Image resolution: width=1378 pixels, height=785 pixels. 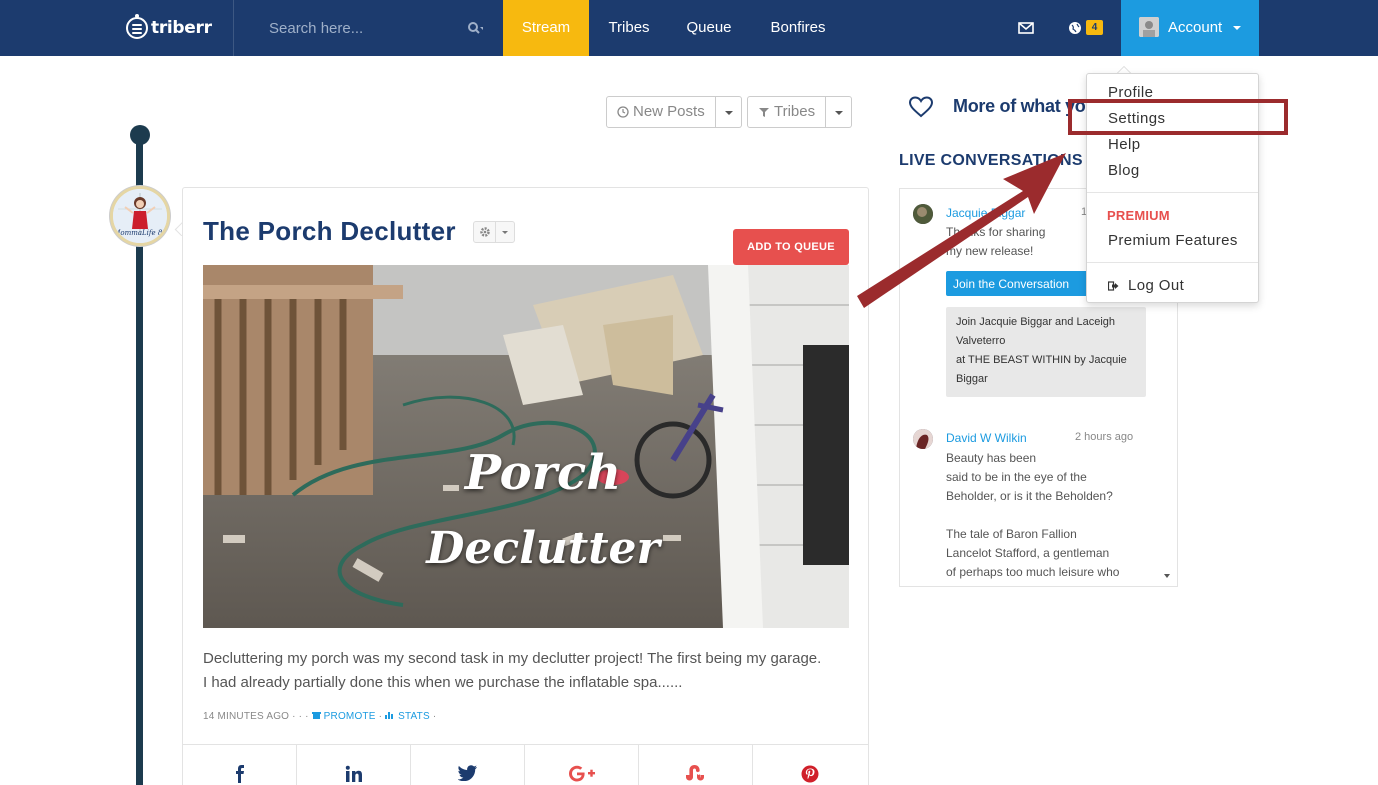 I want to click on post-title: The Porch Declutter, so click(x=329, y=231).